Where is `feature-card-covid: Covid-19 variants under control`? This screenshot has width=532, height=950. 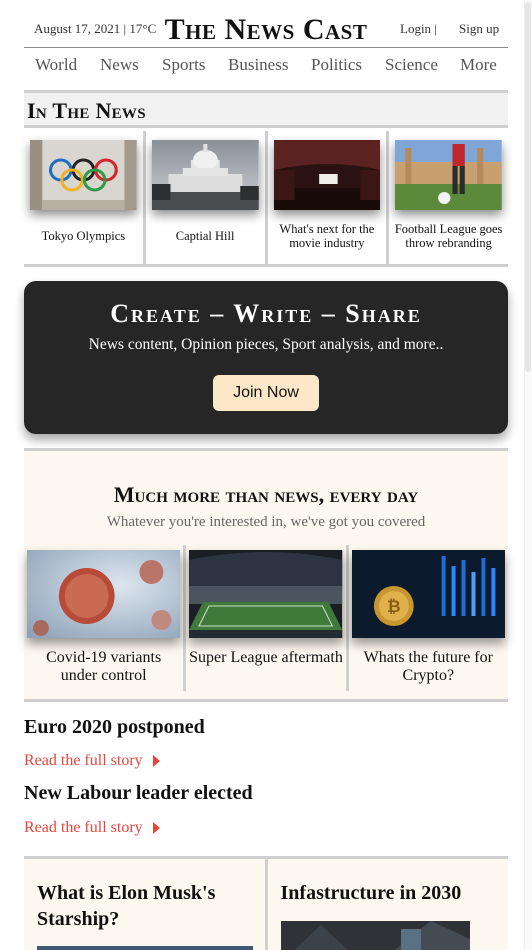
feature-card-covid: Covid-19 variants under control is located at coordinates (105, 618).